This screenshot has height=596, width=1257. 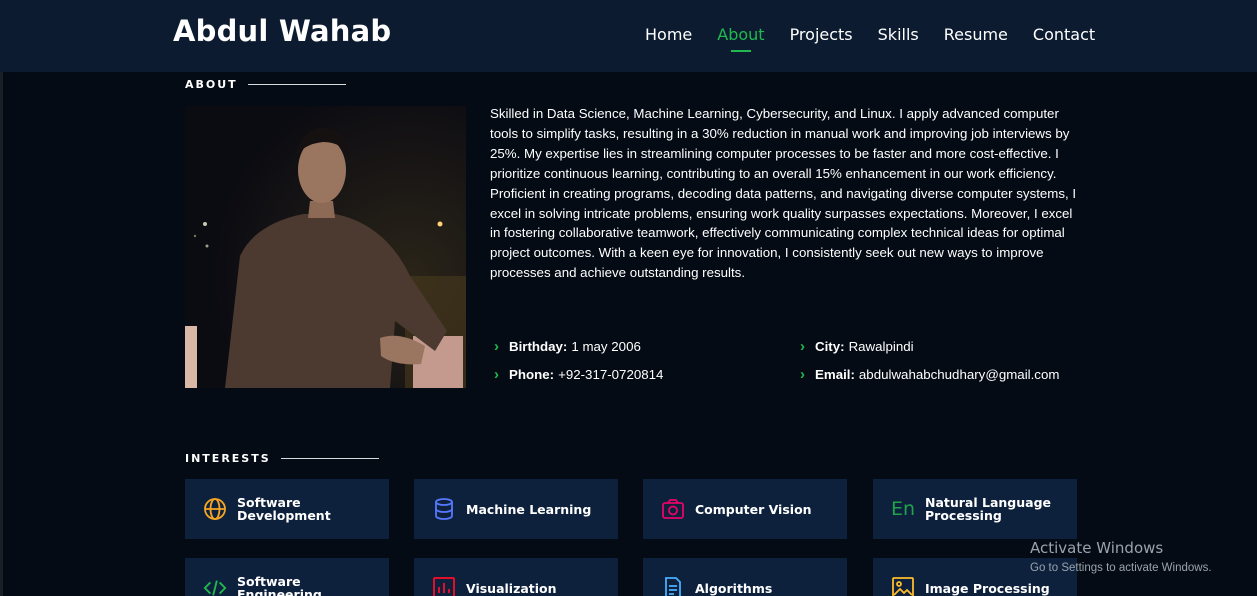 What do you see at coordinates (881, 346) in the screenshot?
I see `city-value: Rawalpindi` at bounding box center [881, 346].